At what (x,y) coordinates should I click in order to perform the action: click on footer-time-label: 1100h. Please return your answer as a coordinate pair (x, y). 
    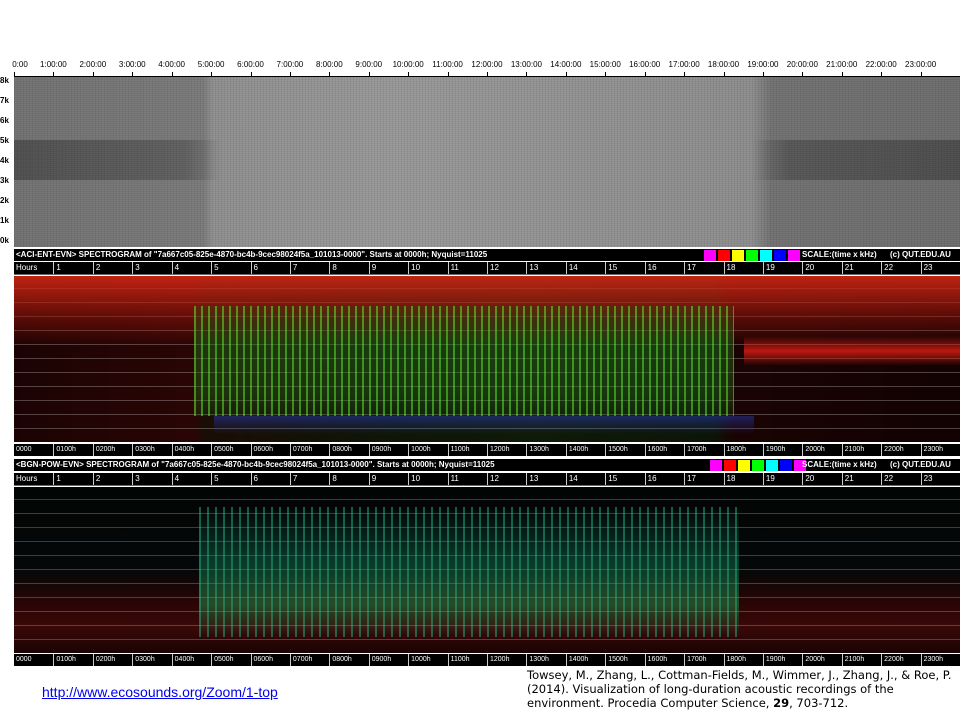
    Looking at the image, I should click on (458, 660).